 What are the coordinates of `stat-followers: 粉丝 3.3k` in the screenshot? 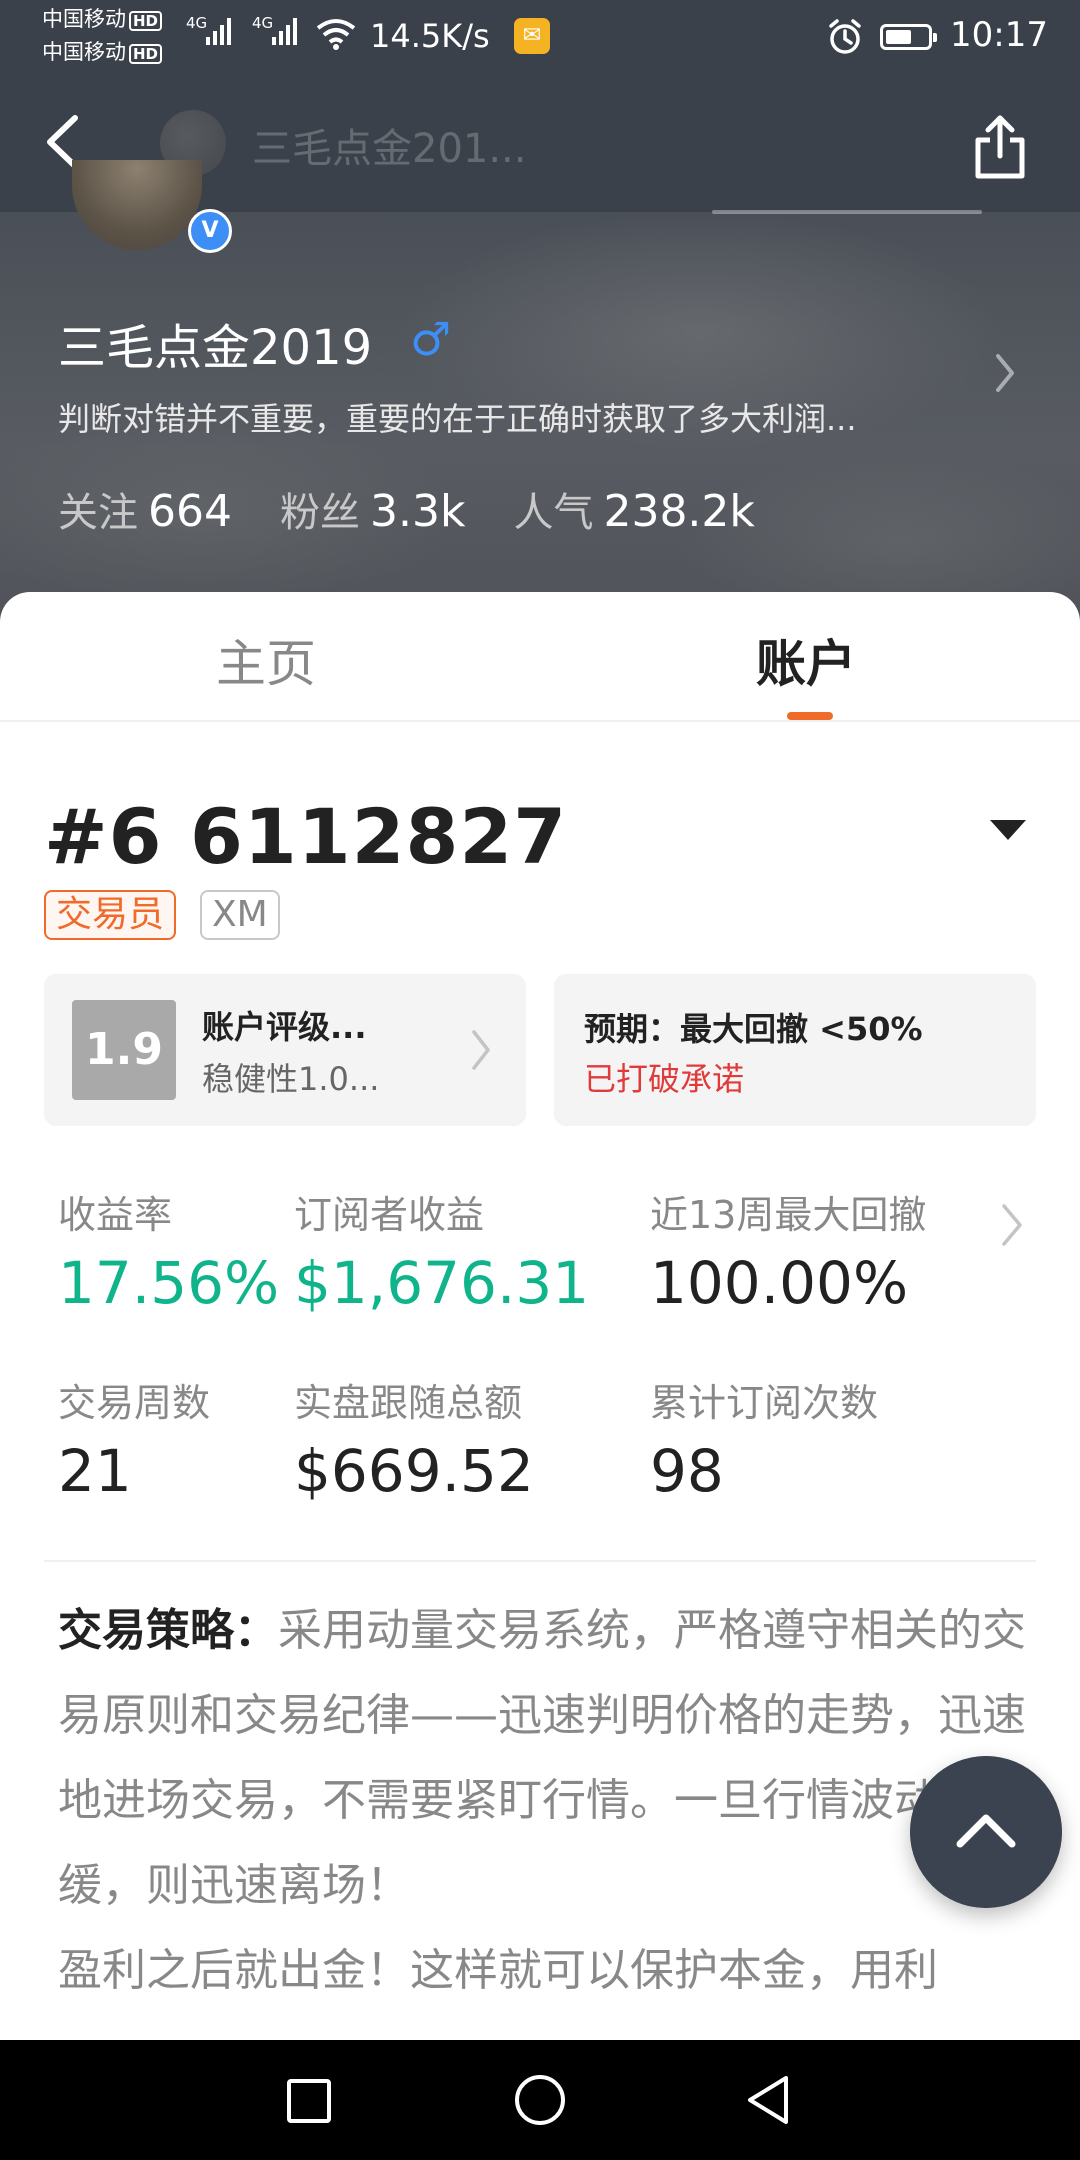 It's located at (372, 509).